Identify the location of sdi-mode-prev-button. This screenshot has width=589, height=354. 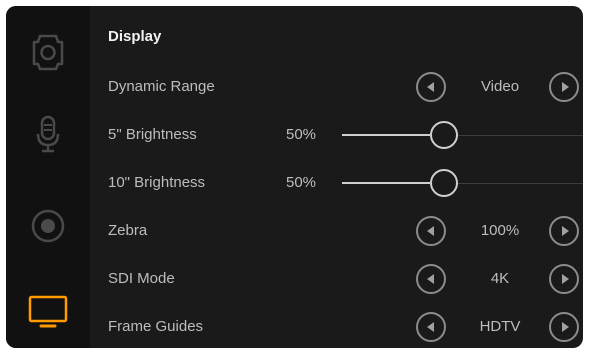
(431, 279).